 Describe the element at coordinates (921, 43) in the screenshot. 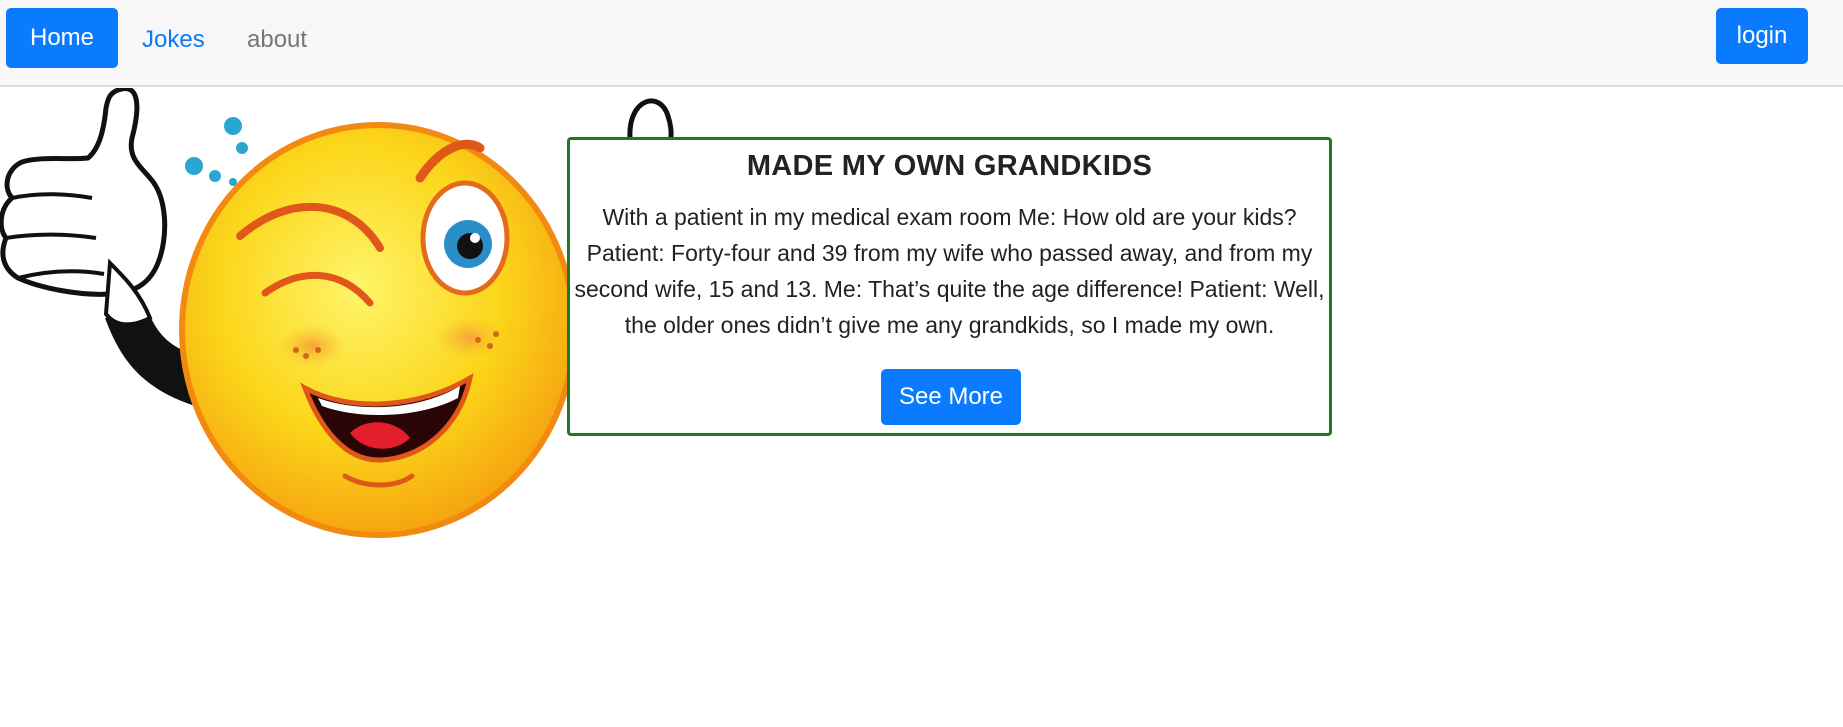

I see `navbar: Home Jokes about login` at that location.